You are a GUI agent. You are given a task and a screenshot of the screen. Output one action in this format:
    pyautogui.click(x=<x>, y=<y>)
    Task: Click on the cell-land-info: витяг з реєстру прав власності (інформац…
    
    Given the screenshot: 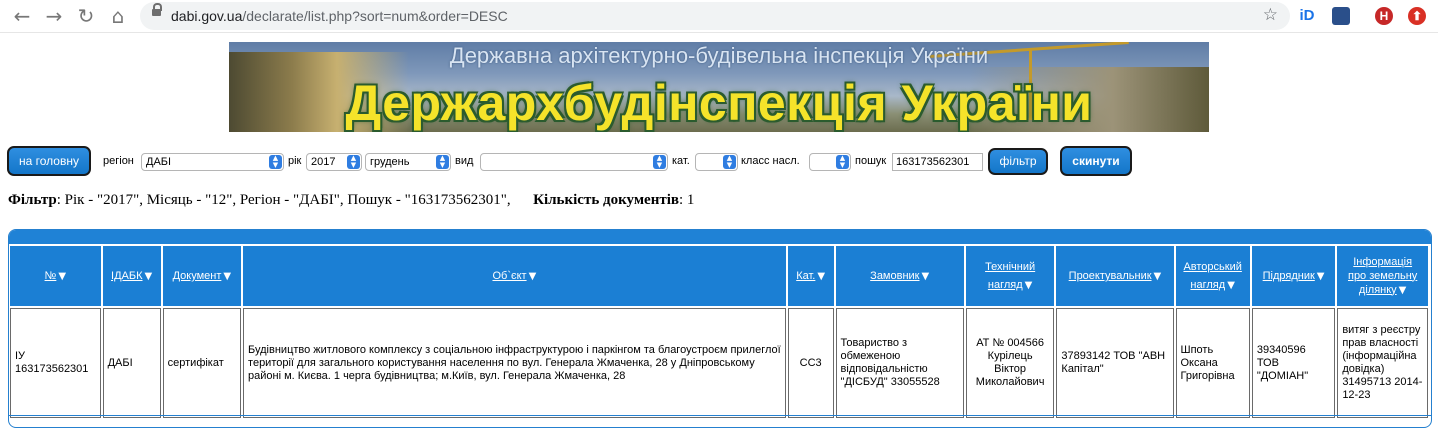 What is the action you would take?
    pyautogui.click(x=1382, y=363)
    